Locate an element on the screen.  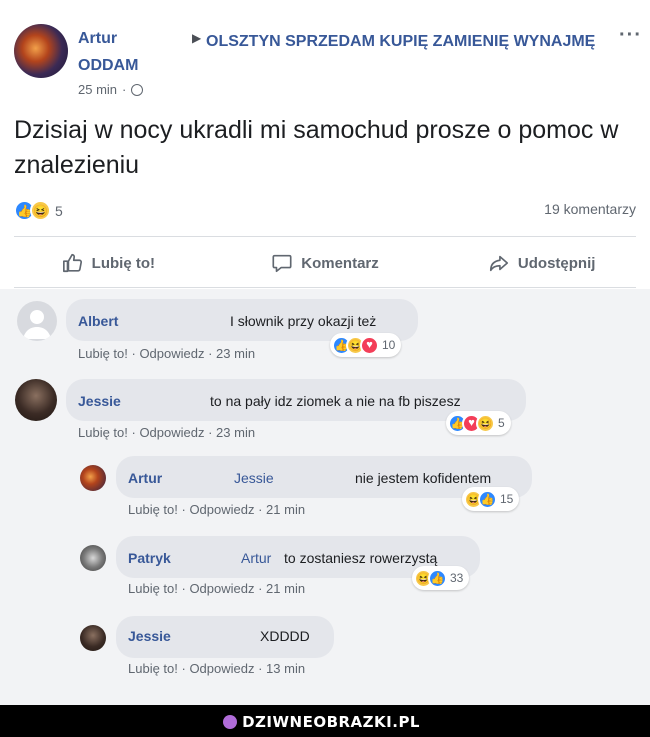
share-button: Udostępnij is located at coordinates (541, 263).